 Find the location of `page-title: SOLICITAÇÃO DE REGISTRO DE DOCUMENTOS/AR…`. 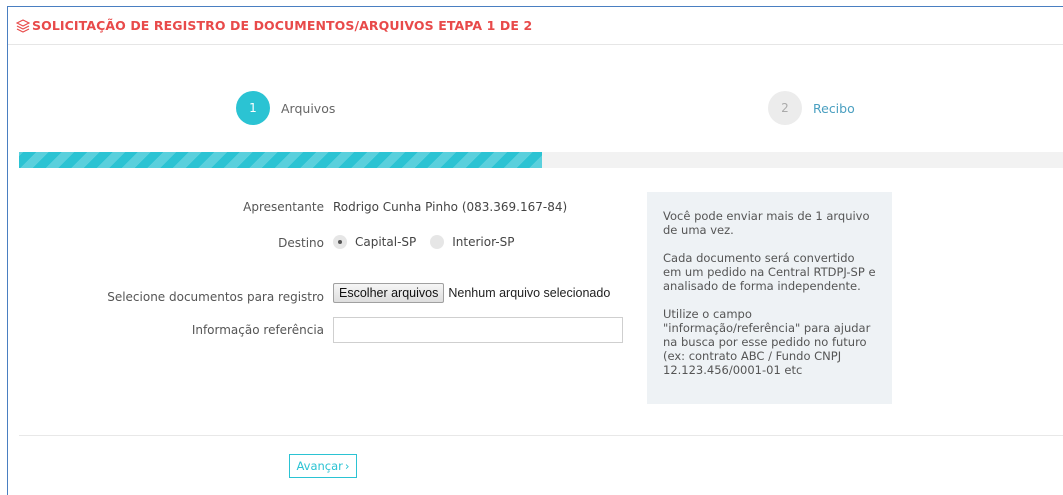

page-title: SOLICITAÇÃO DE REGISTRO DE DOCUMENTOS/AR… is located at coordinates (282, 25).